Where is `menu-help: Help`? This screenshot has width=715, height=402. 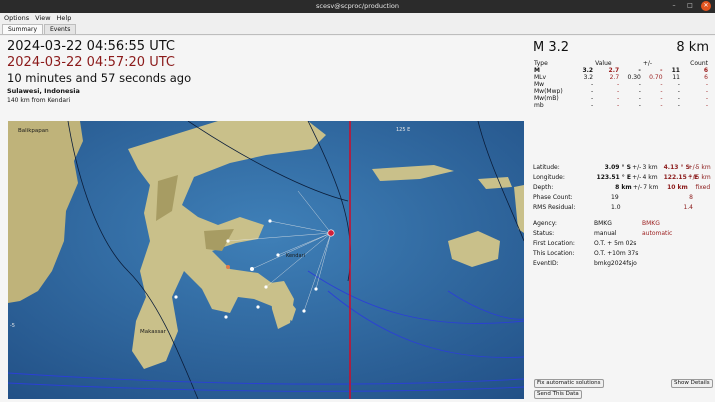 menu-help: Help is located at coordinates (64, 18).